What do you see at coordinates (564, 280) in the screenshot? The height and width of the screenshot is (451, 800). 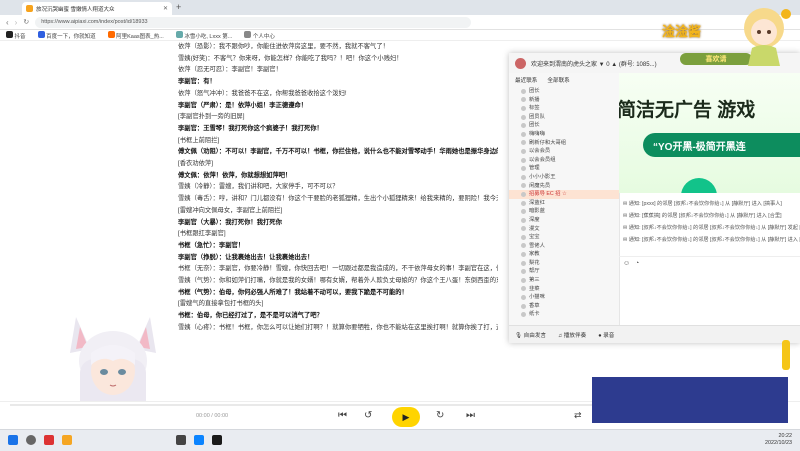 I see `channel-item: 第三` at bounding box center [564, 280].